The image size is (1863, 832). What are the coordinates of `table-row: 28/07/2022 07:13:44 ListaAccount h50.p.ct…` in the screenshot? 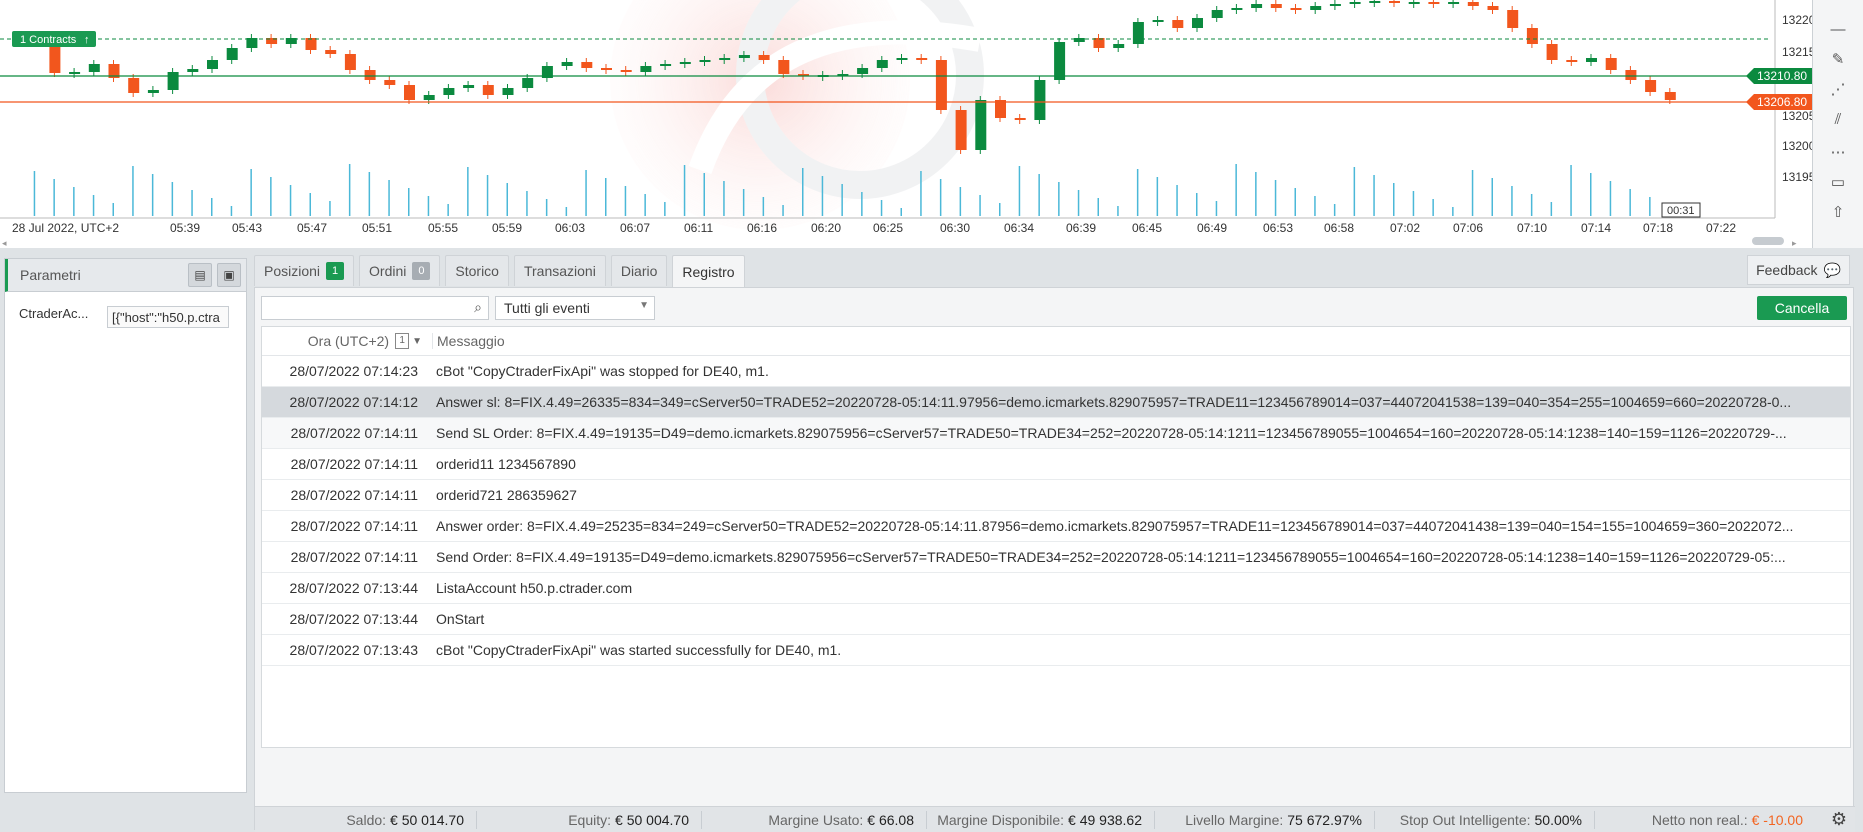 It's located at (1056, 588).